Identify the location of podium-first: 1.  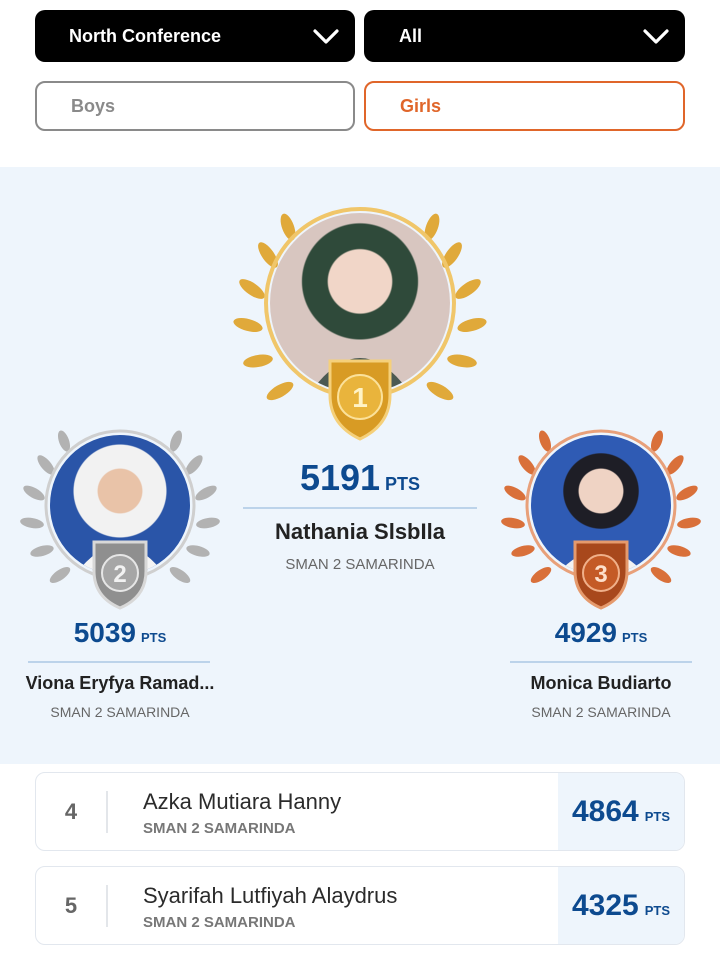
(360, 327).